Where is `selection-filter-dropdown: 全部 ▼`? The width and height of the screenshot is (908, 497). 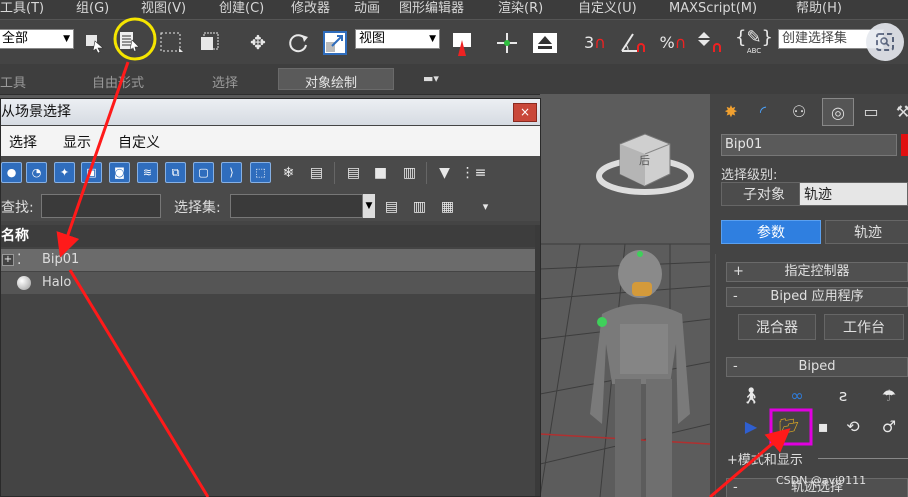
selection-filter-dropdown: 全部 ▼ is located at coordinates (37, 39).